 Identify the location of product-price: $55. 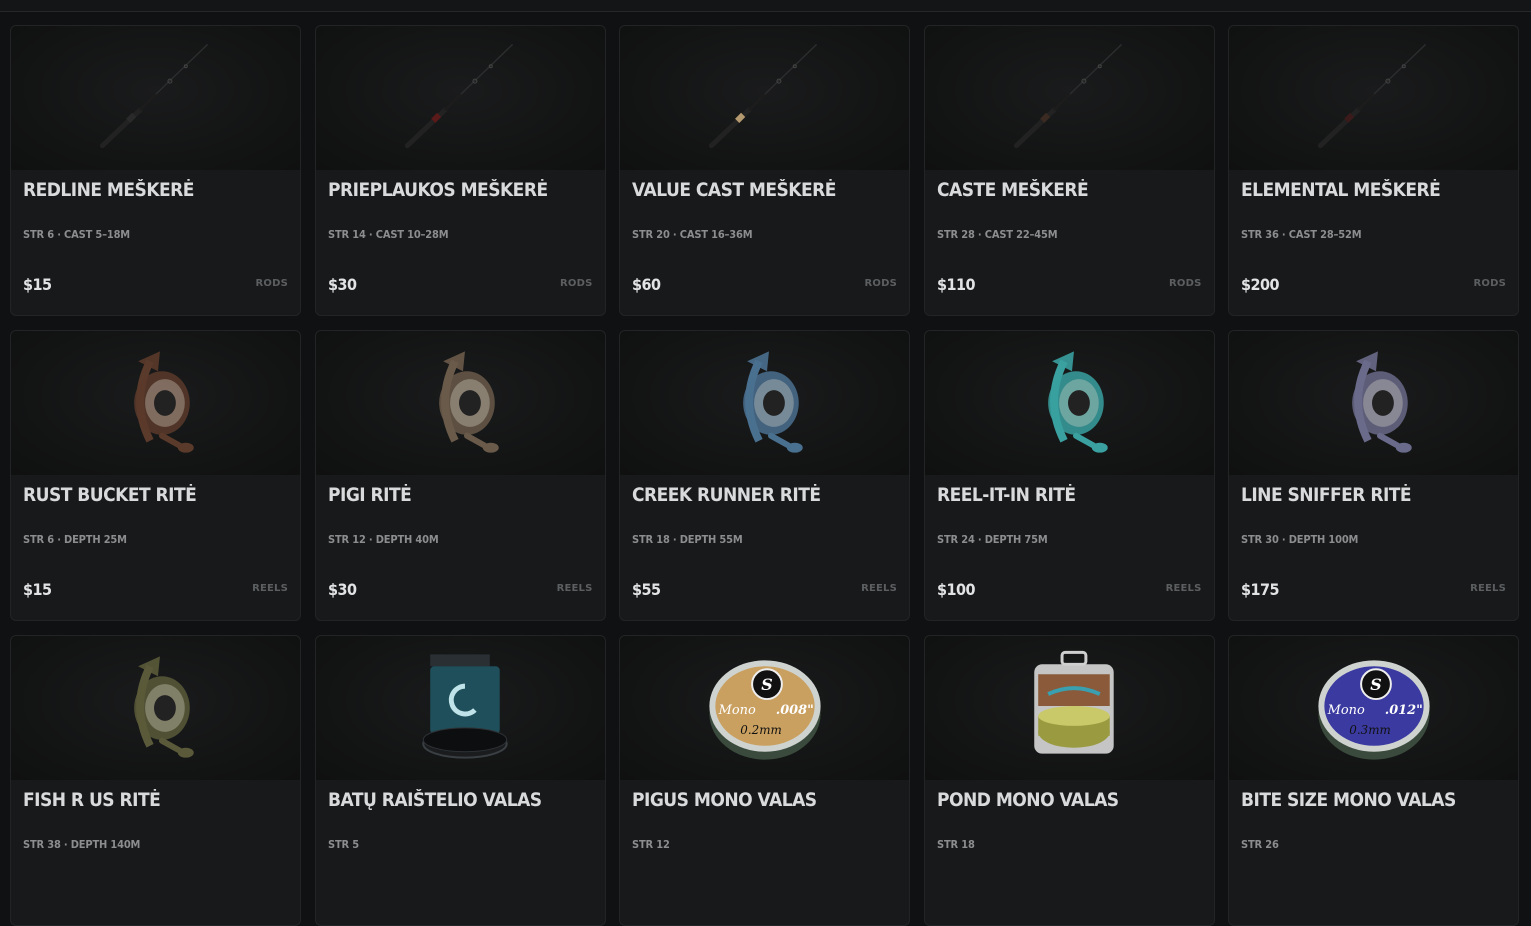
(646, 589).